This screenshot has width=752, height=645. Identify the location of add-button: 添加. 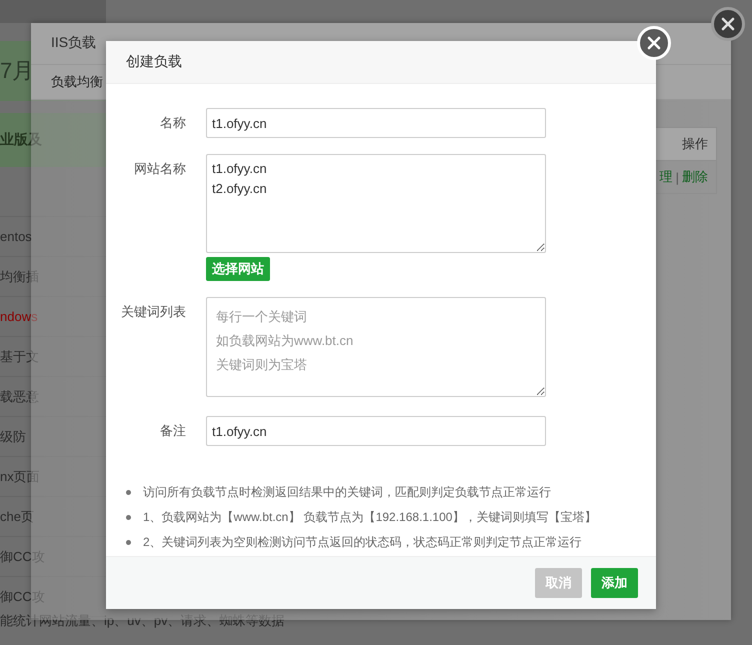
(614, 583).